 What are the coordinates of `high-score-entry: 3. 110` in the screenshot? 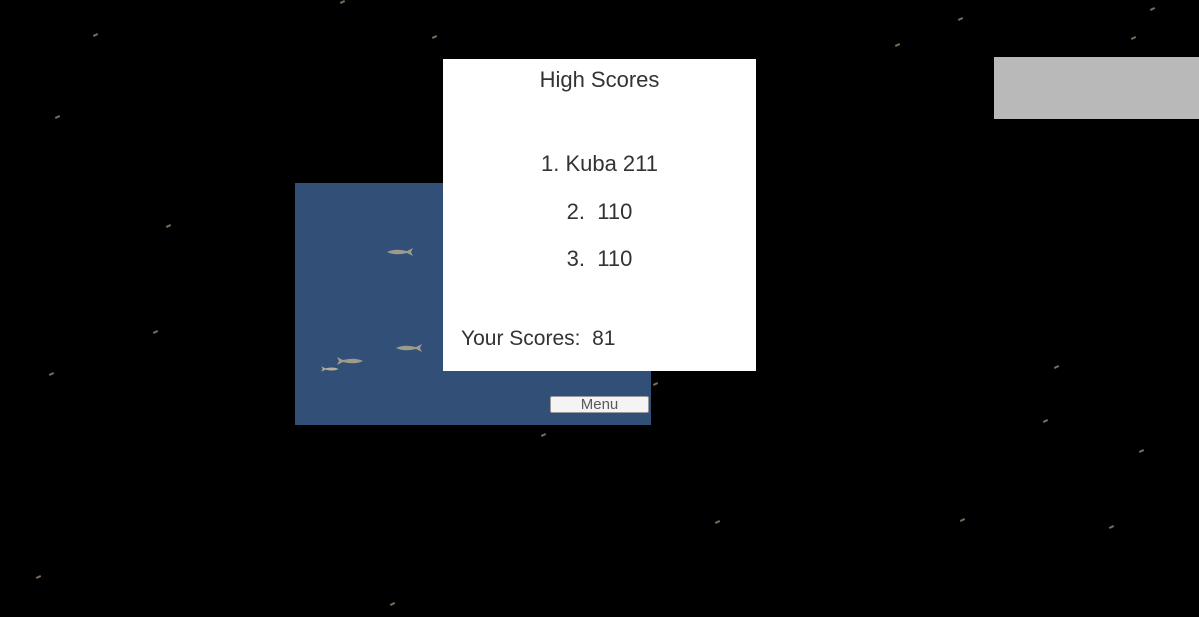 It's located at (599, 258).